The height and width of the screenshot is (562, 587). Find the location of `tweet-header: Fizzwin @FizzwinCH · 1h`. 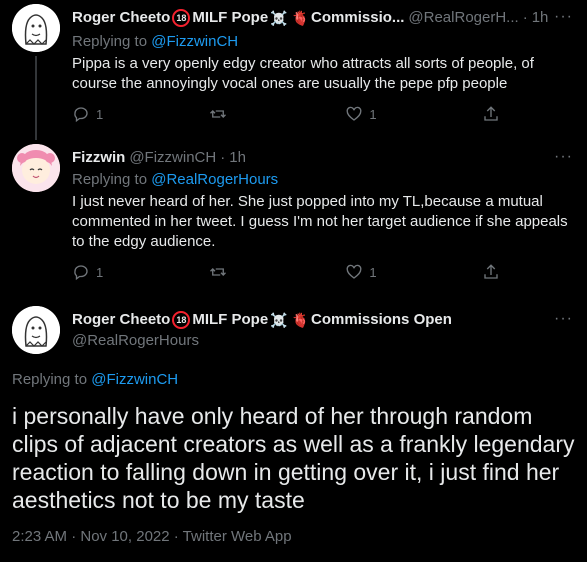

tweet-header: Fizzwin @FizzwinCH · 1h is located at coordinates (159, 158).